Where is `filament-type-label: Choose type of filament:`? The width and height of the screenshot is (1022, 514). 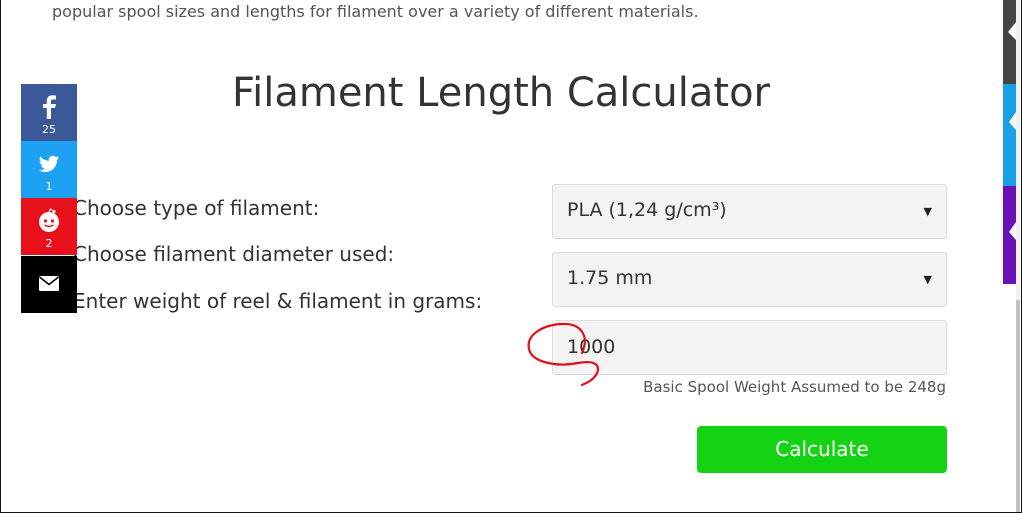 filament-type-label: Choose type of filament: is located at coordinates (196, 208).